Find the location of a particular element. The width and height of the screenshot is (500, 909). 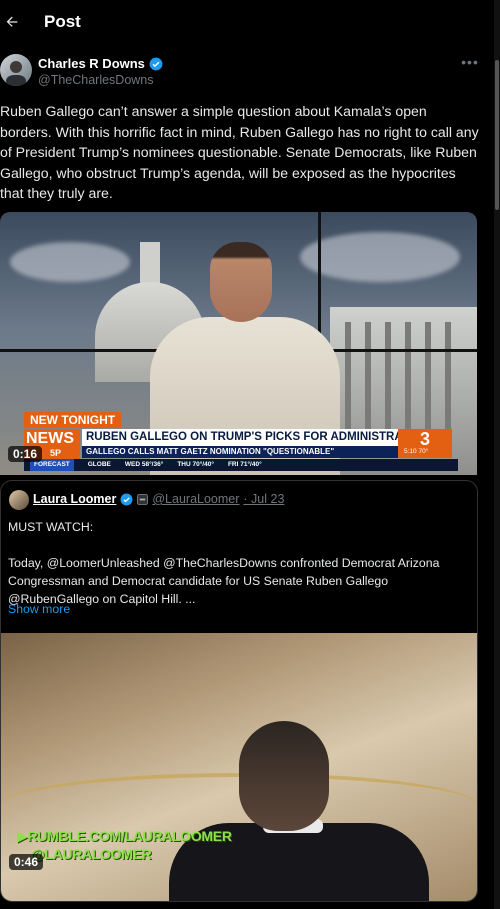

forecast-item: FRI 71°/40° is located at coordinates (244, 464).